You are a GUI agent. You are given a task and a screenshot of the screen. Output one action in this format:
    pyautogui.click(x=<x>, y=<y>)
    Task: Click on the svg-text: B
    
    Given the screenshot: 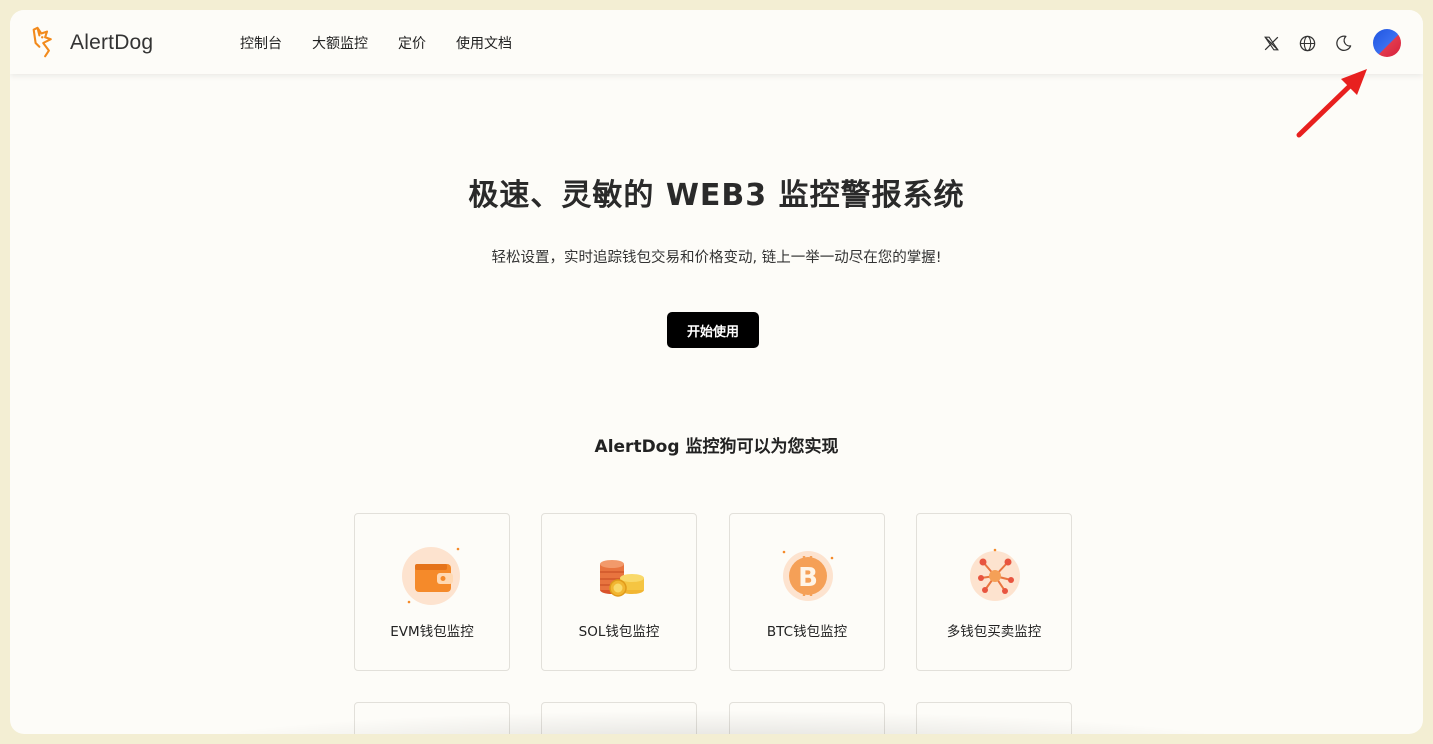 What is the action you would take?
    pyautogui.click(x=808, y=578)
    